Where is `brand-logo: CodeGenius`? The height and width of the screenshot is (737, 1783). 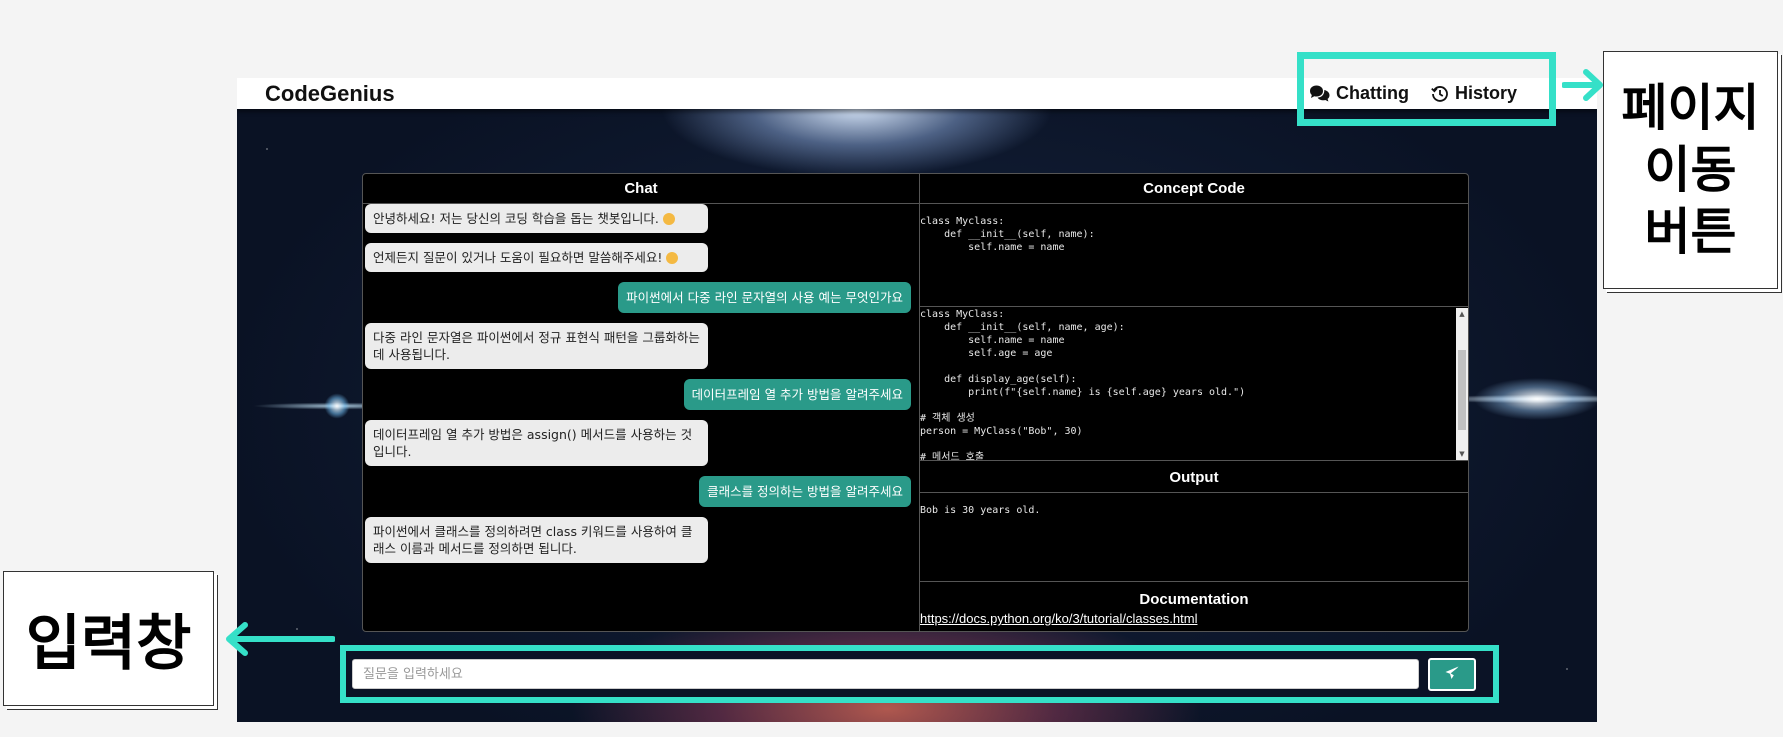 brand-logo: CodeGenius is located at coordinates (330, 94).